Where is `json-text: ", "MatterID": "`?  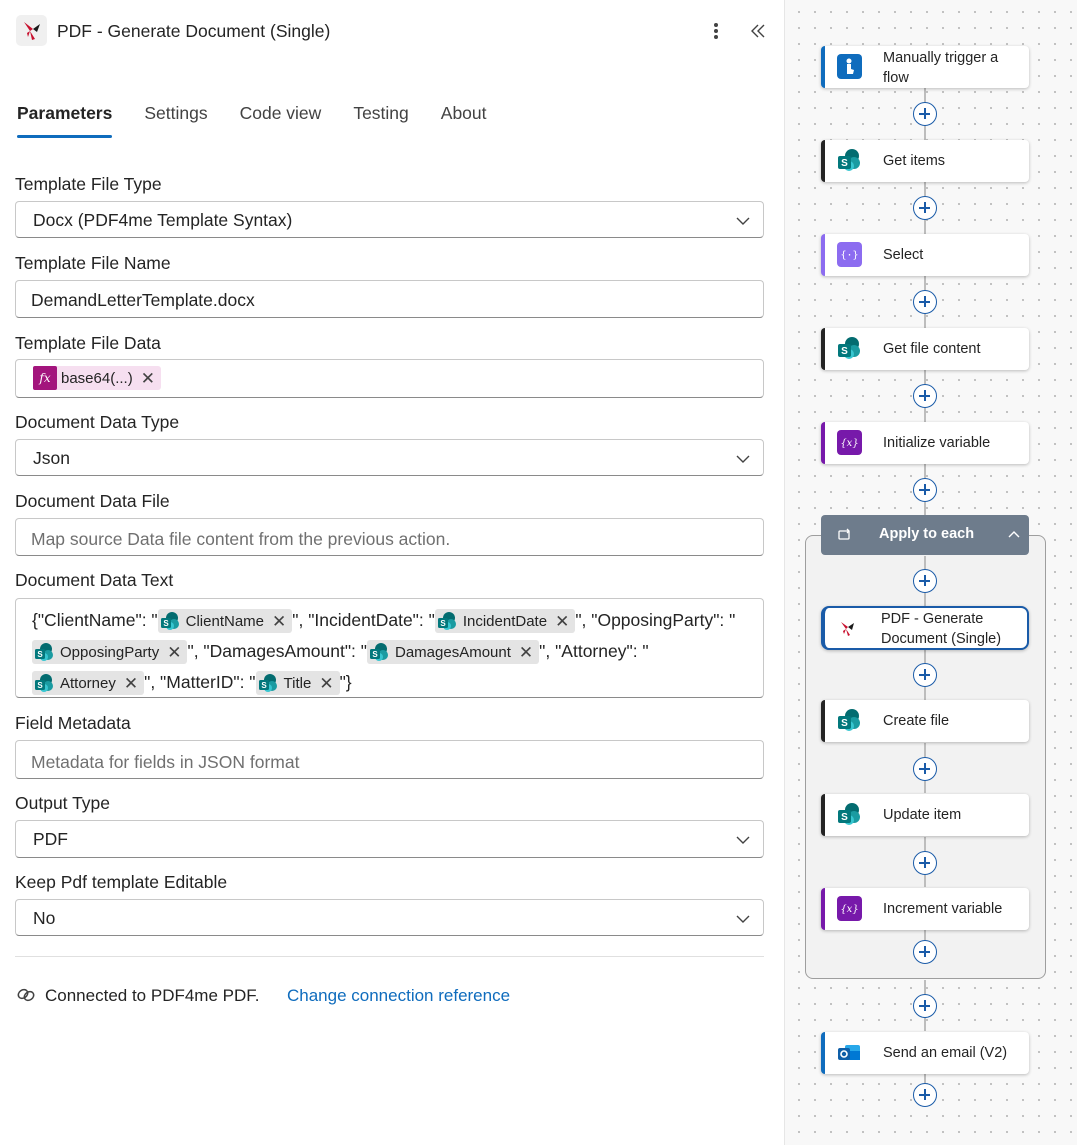 json-text: ", "MatterID": " is located at coordinates (200, 682).